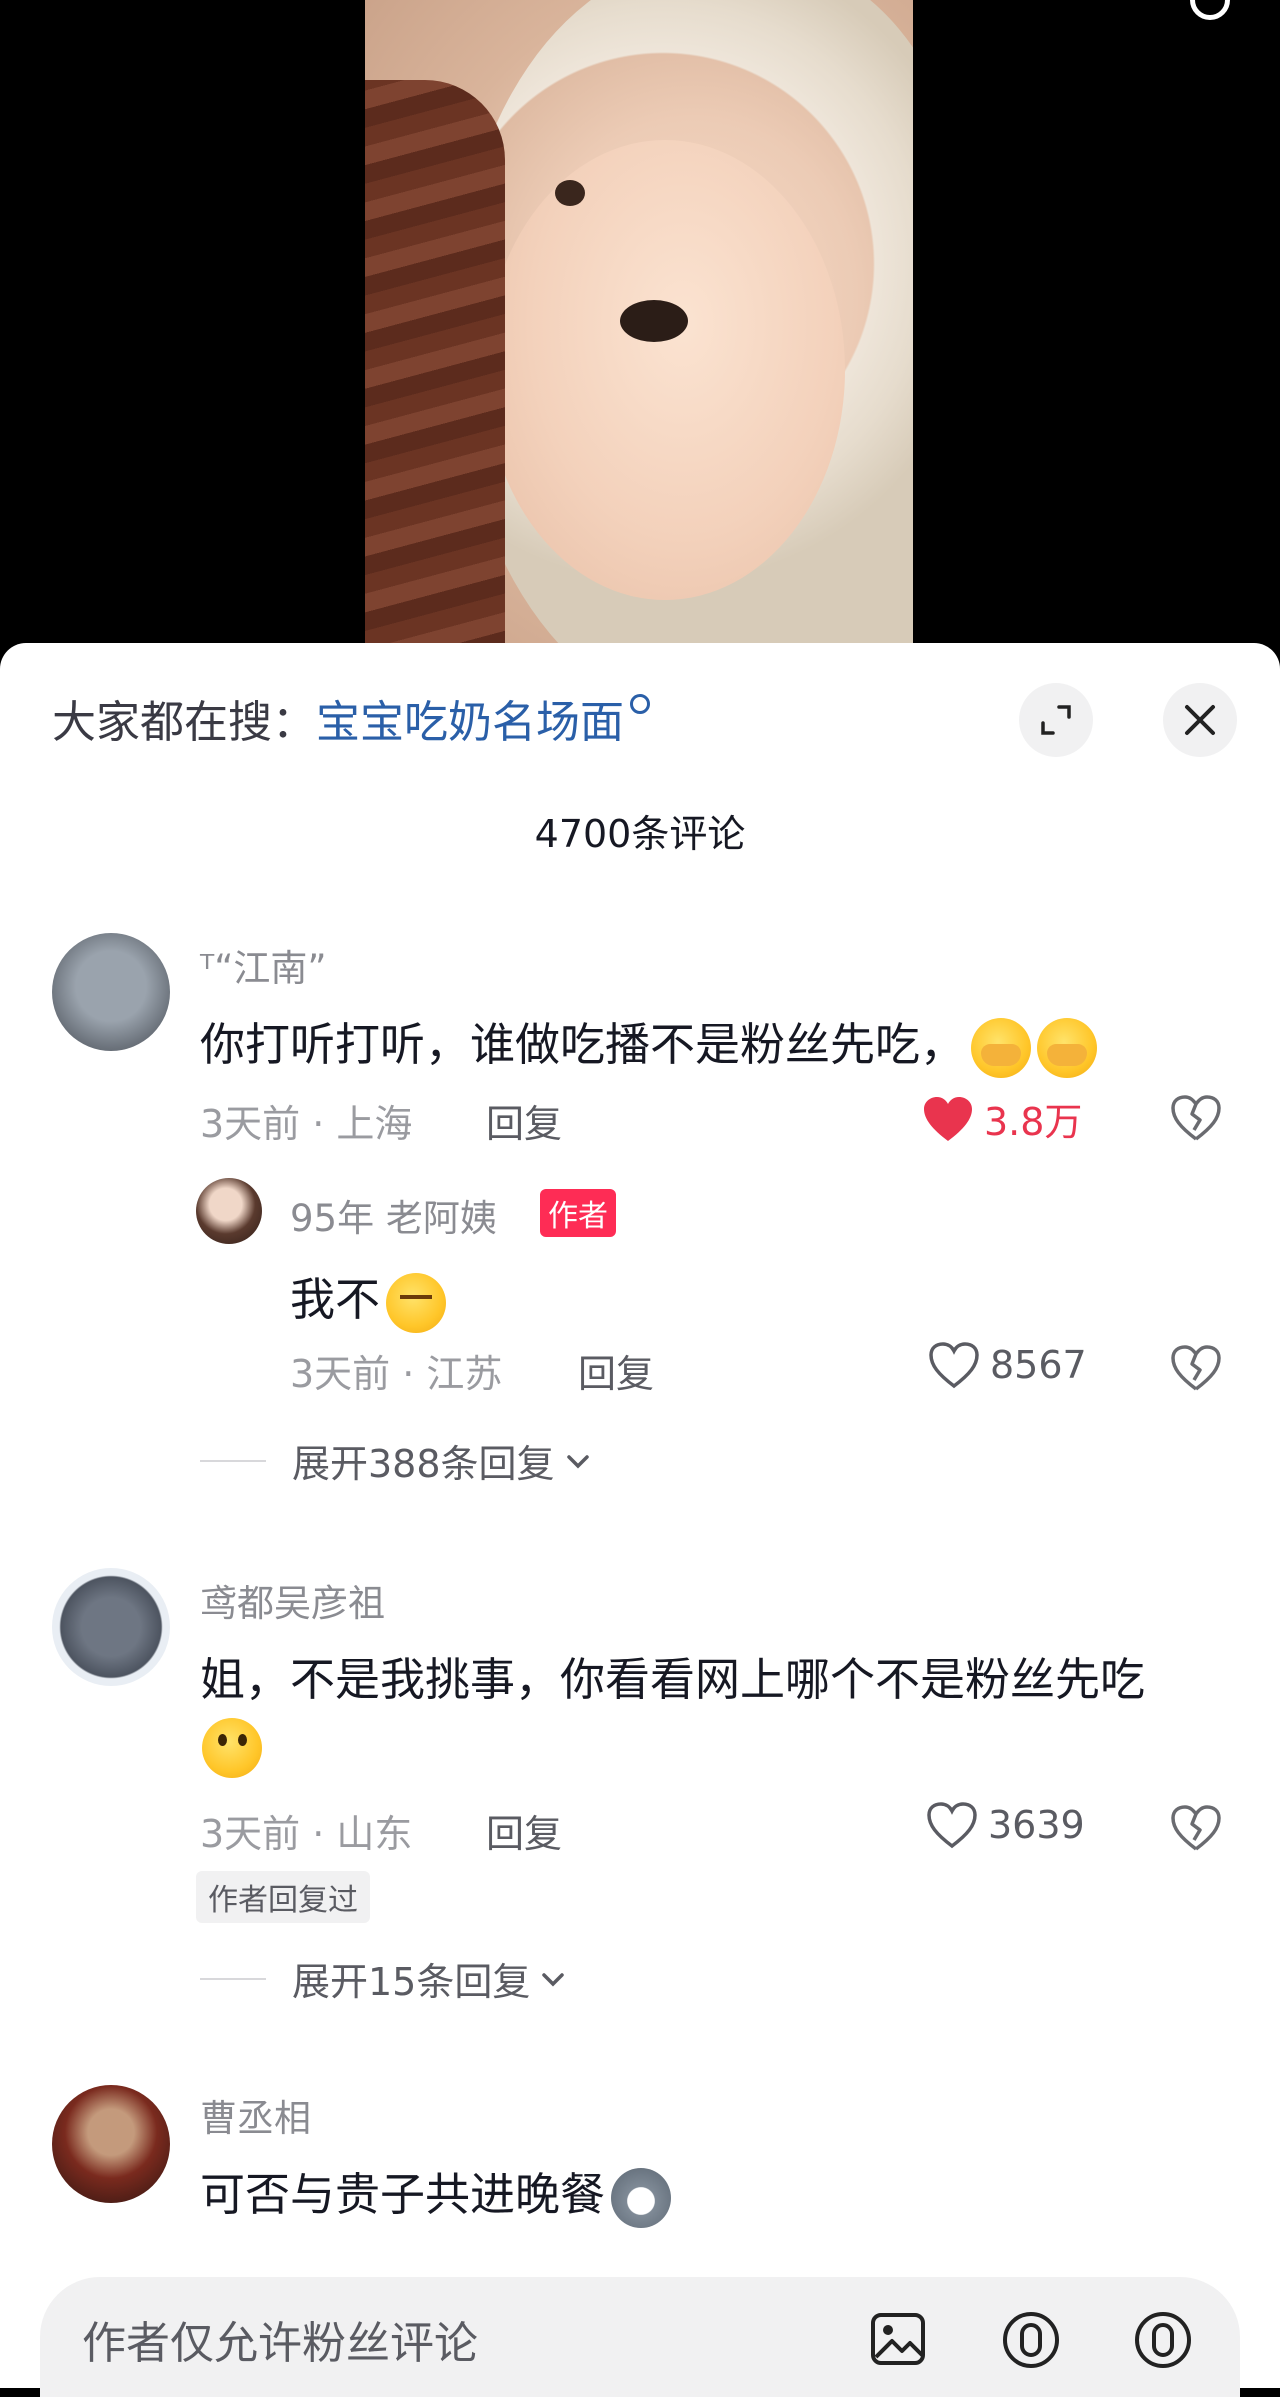 Image resolution: width=1280 pixels, height=2397 pixels. I want to click on close-button, so click(1200, 720).